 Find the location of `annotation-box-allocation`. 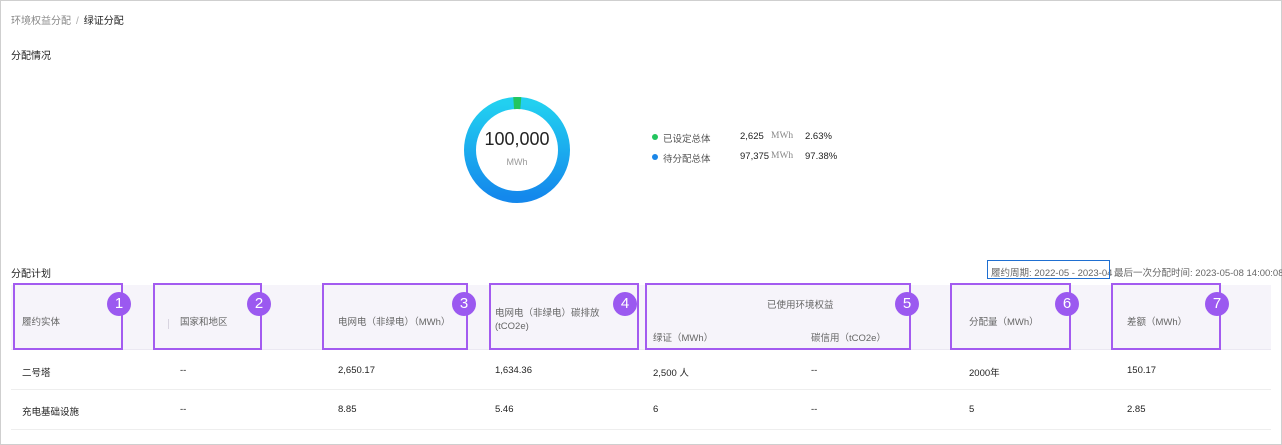

annotation-box-allocation is located at coordinates (1010, 316).